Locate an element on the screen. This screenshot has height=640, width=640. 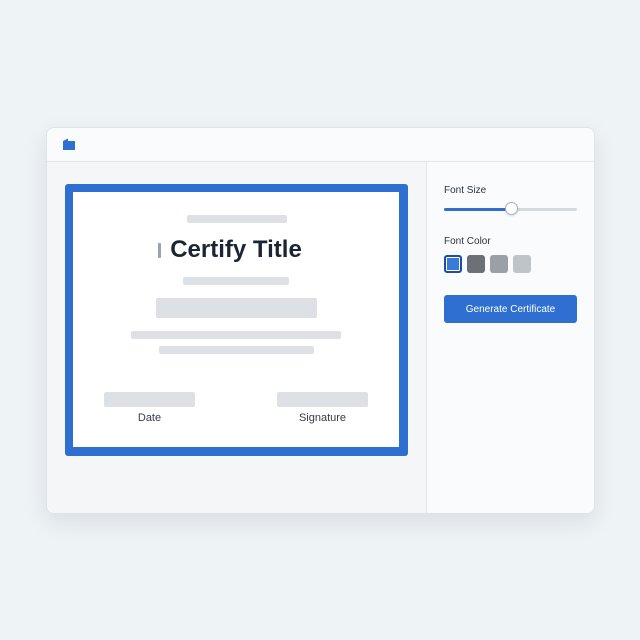
font-size-slider-fill is located at coordinates (478, 209).